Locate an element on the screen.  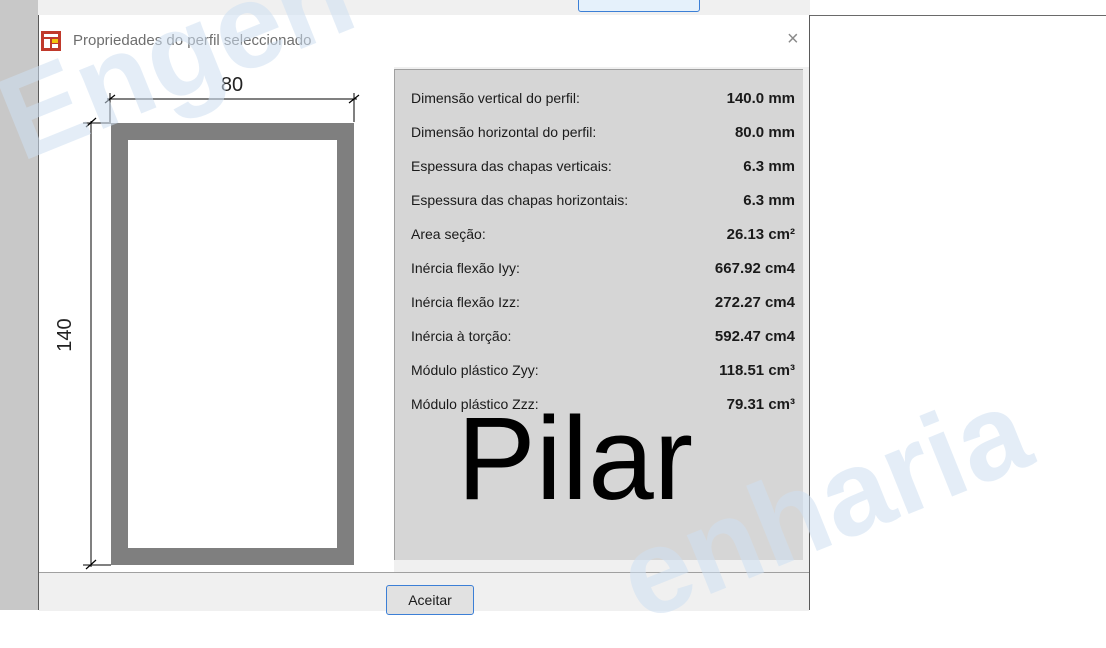
background-top-right is located at coordinates (958, 8).